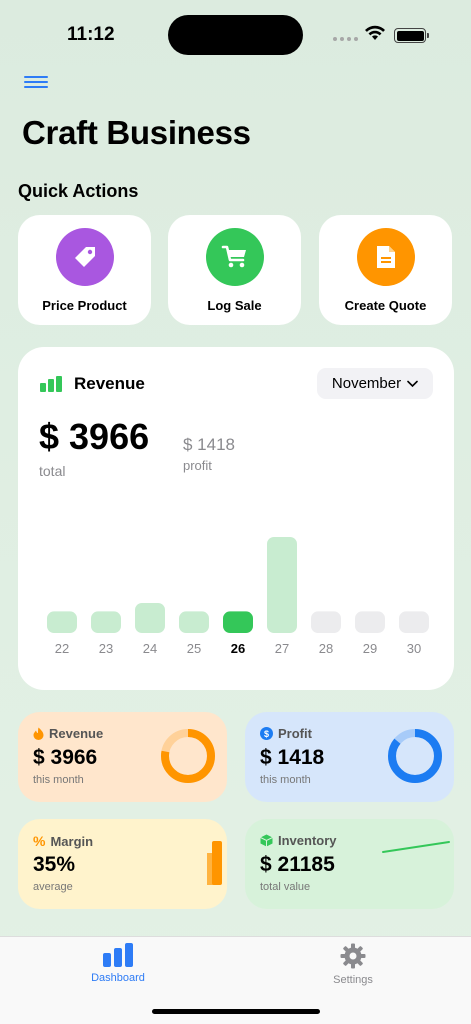  What do you see at coordinates (53, 887) in the screenshot?
I see `stat-margin-sub: average` at bounding box center [53, 887].